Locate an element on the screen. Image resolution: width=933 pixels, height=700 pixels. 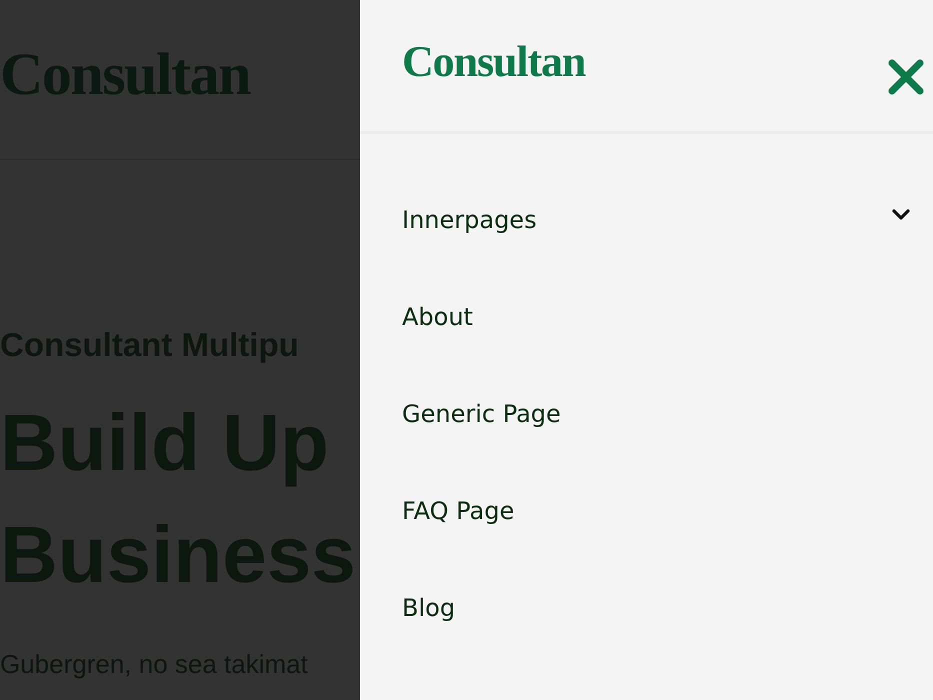
menu-link: Generic Page is located at coordinates (481, 414).